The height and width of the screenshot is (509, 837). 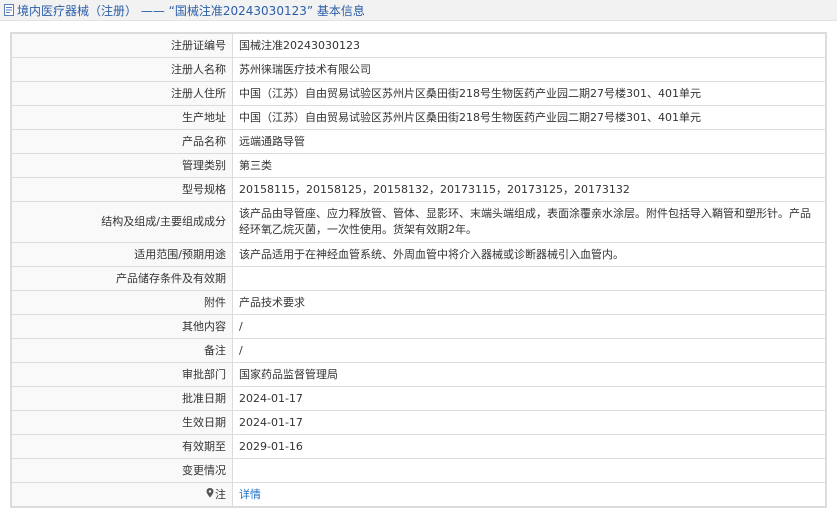 What do you see at coordinates (122, 374) in the screenshot?
I see `row-label: 审批部门` at bounding box center [122, 374].